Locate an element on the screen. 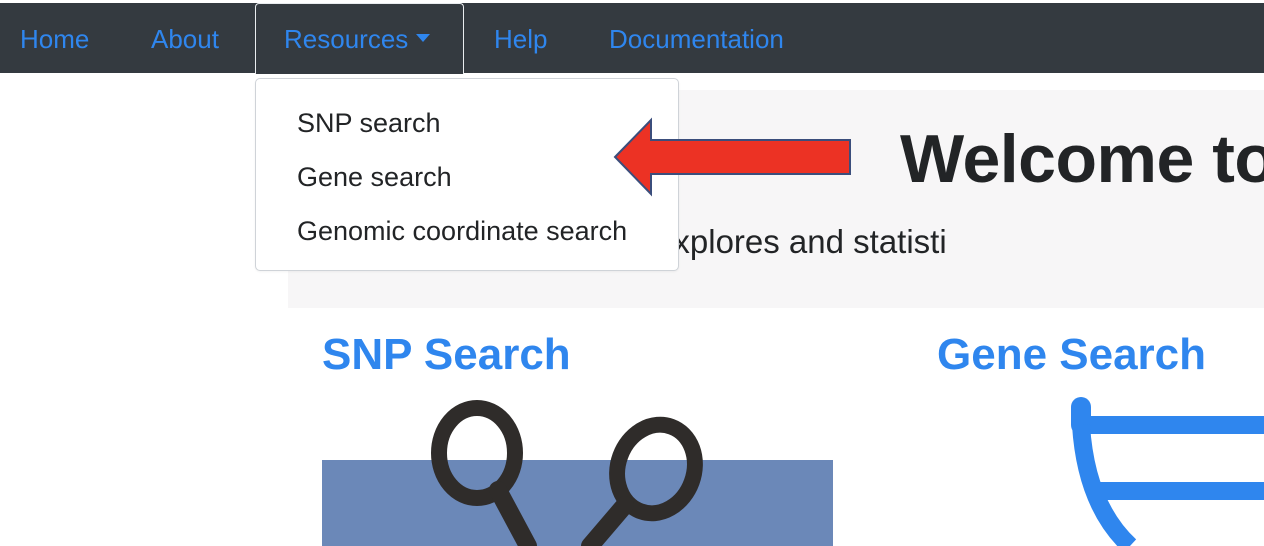 This screenshot has height=546, width=1264. dropdown-item-genomic-coordinate-search: Genomic coordinate search is located at coordinates (462, 231).